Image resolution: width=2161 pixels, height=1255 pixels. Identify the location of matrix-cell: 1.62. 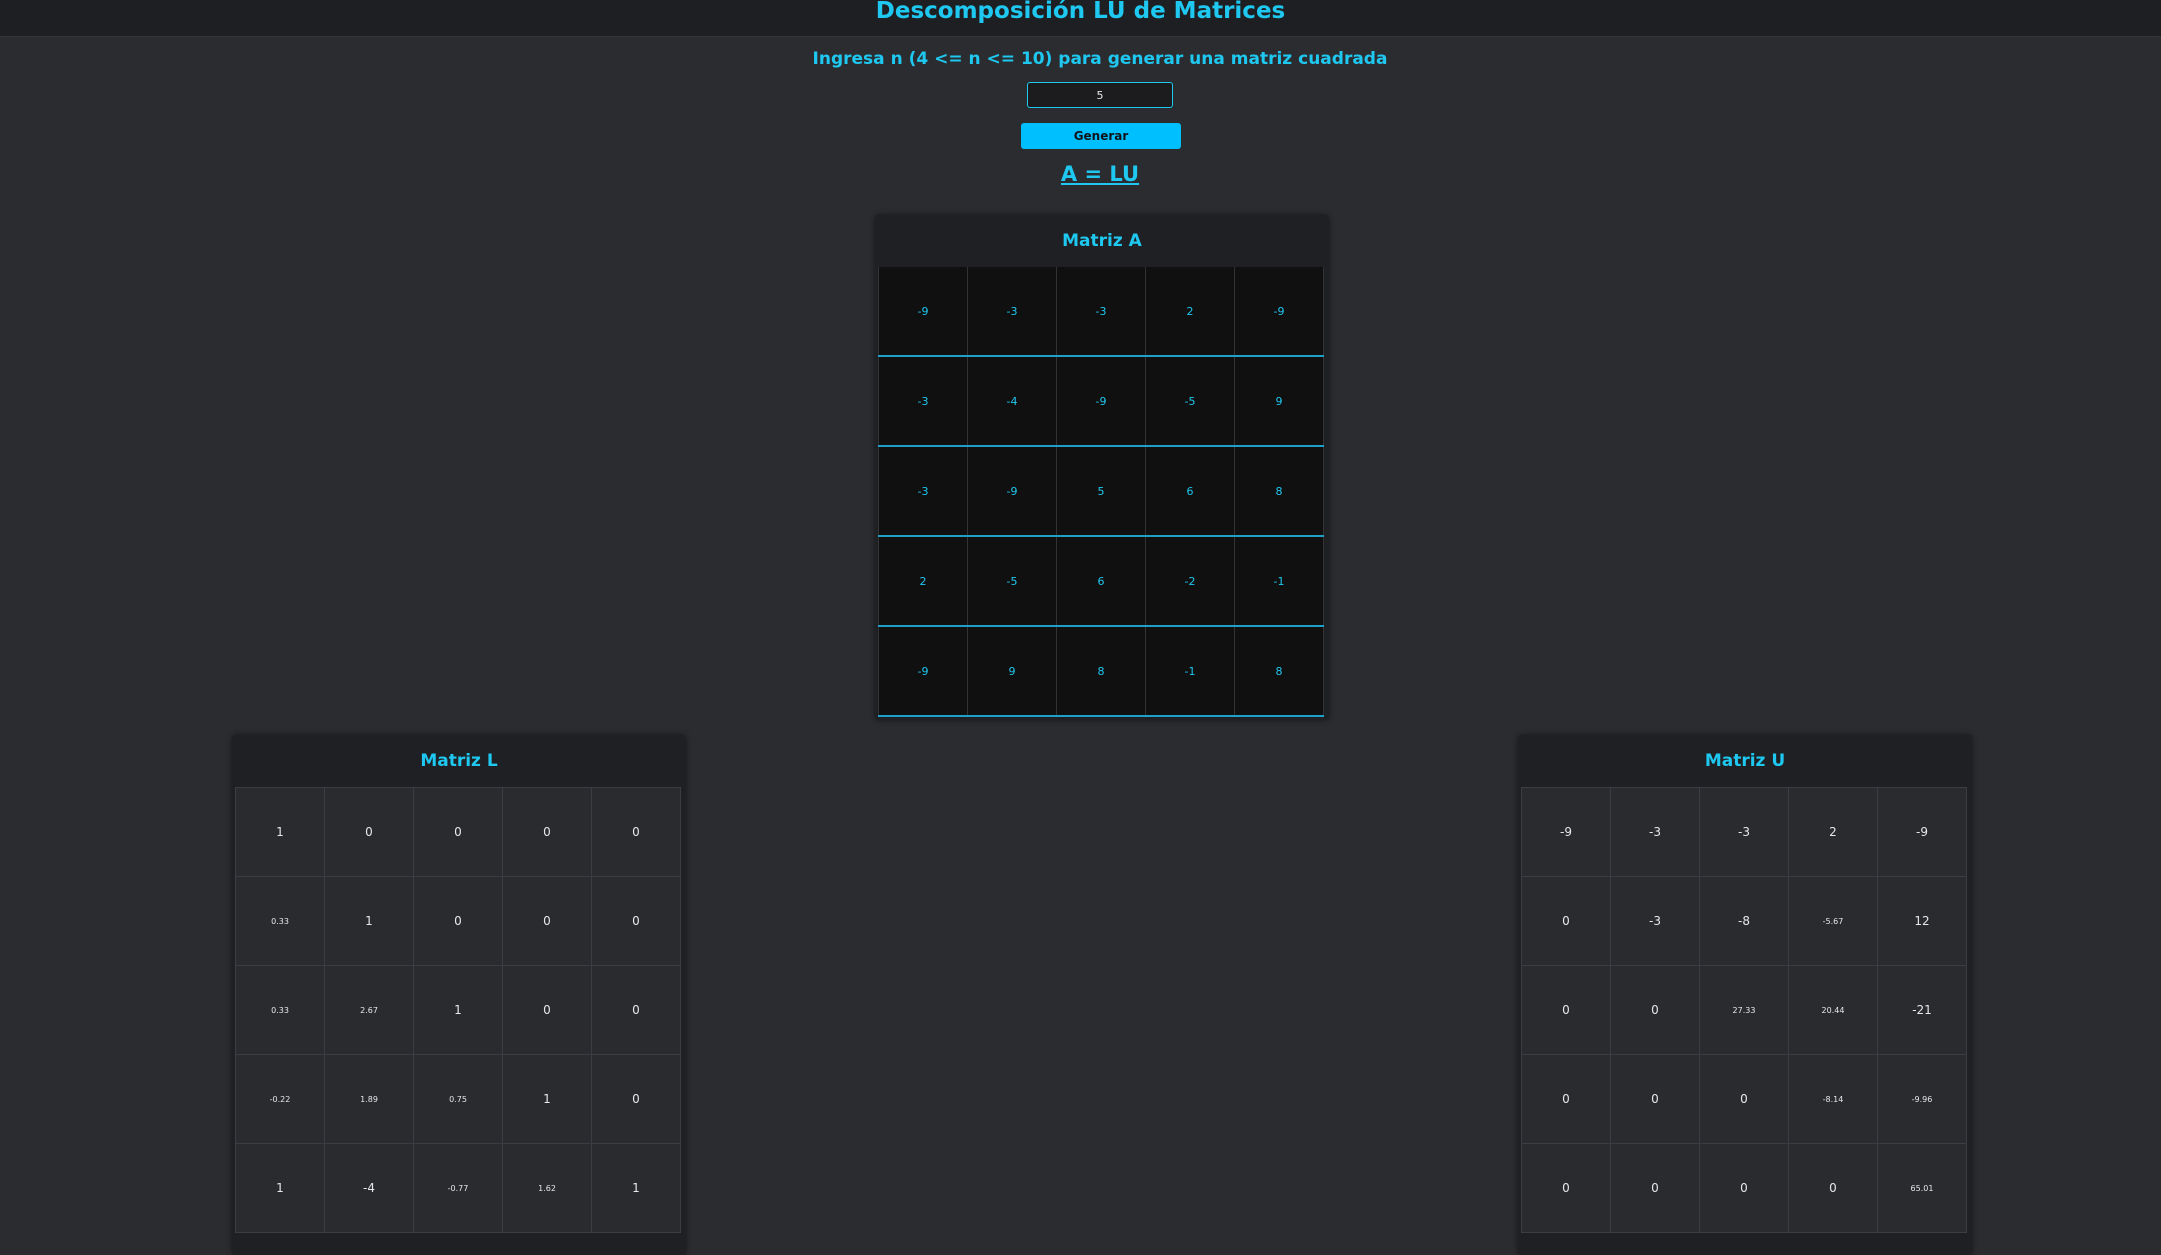
(547, 1188).